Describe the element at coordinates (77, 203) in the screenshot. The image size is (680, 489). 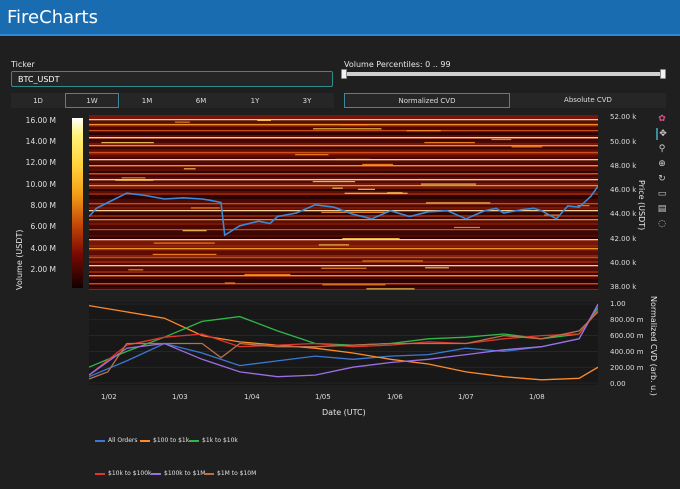
I see `volume-colorbar` at that location.